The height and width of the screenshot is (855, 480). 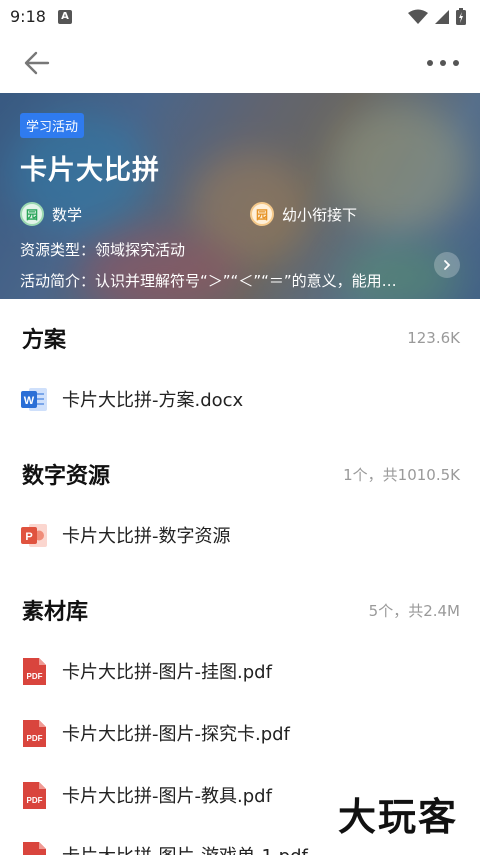 What do you see at coordinates (185, 848) in the screenshot?
I see `file-name: 卡片大比拼-图片-游戏单-1.pdf` at bounding box center [185, 848].